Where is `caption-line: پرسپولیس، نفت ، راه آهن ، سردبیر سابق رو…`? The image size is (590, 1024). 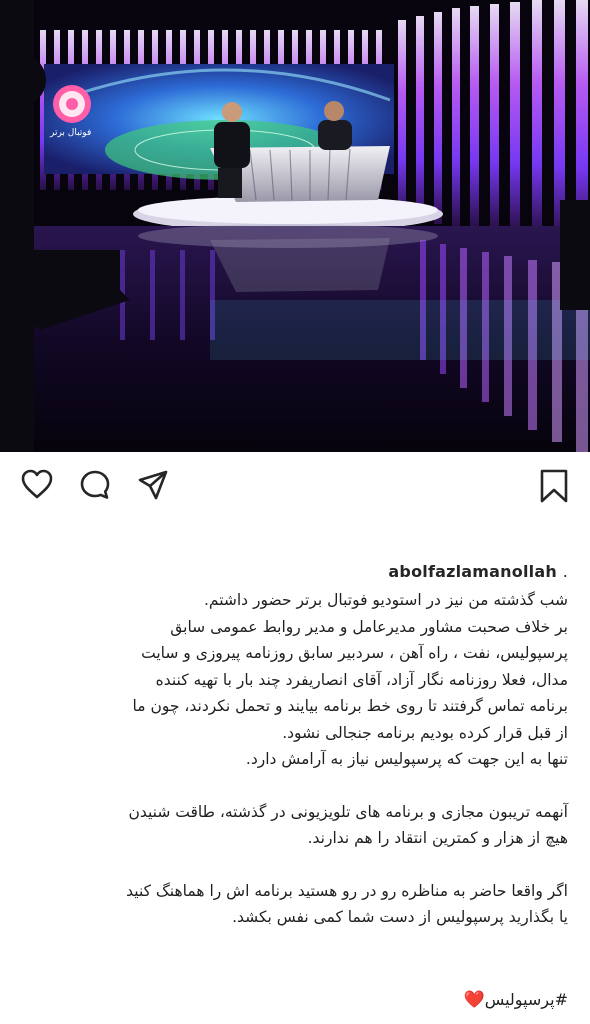 caption-line: پرسپولیس، نفت ، راه آهن ، سردبیر سابق رو… is located at coordinates (354, 653).